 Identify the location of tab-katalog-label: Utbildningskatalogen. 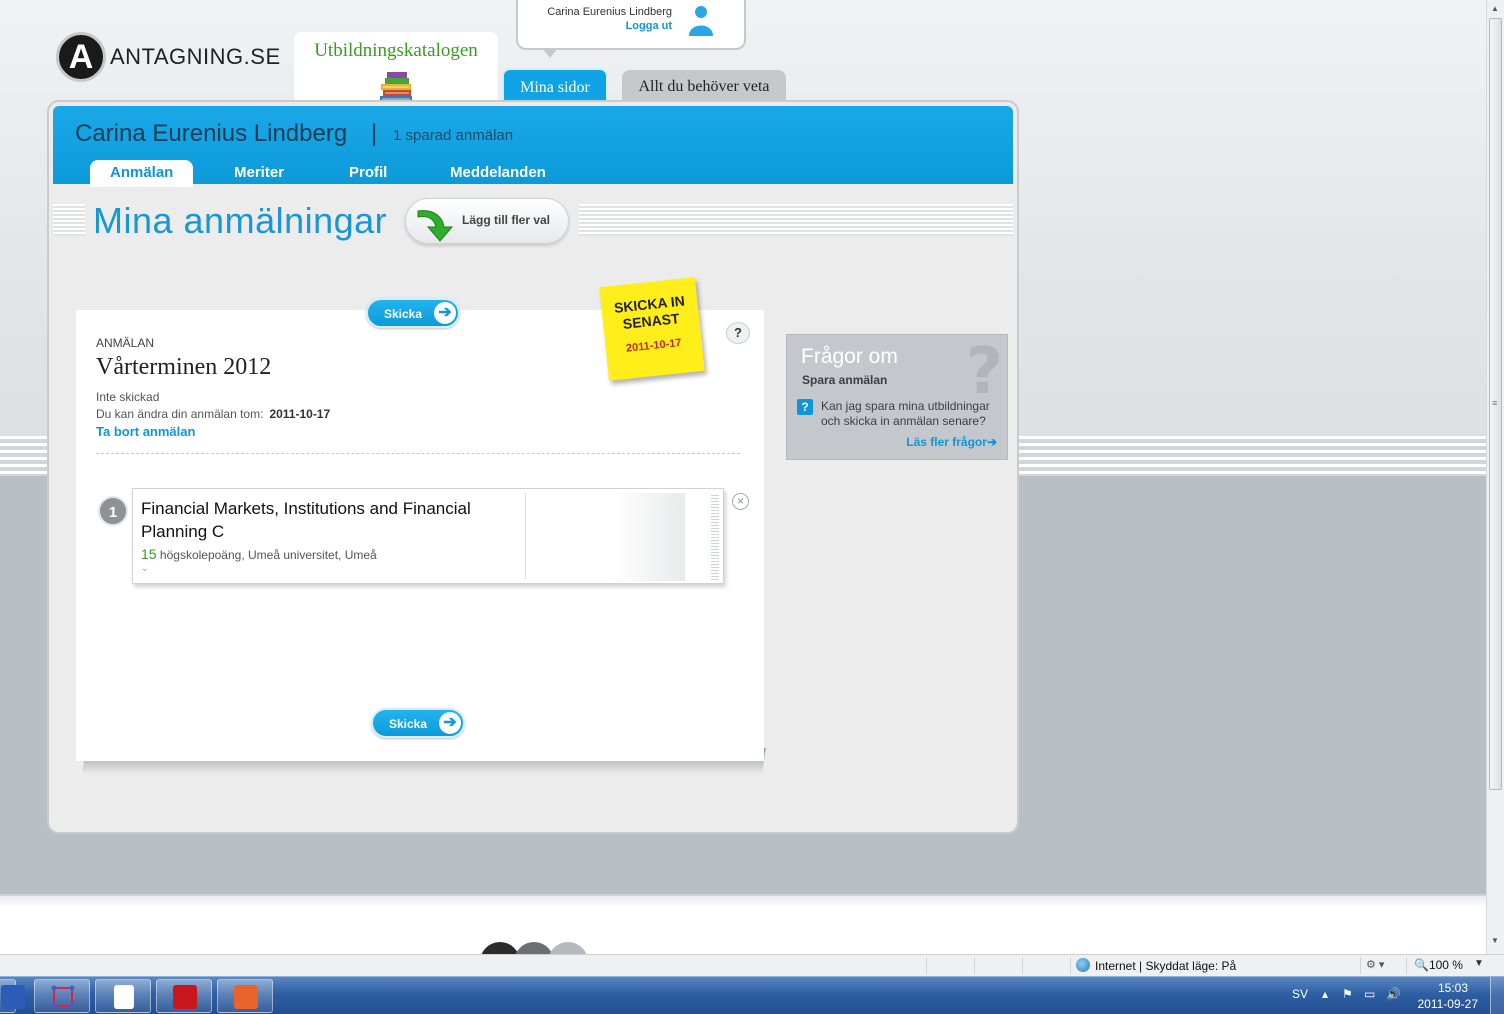
(396, 50).